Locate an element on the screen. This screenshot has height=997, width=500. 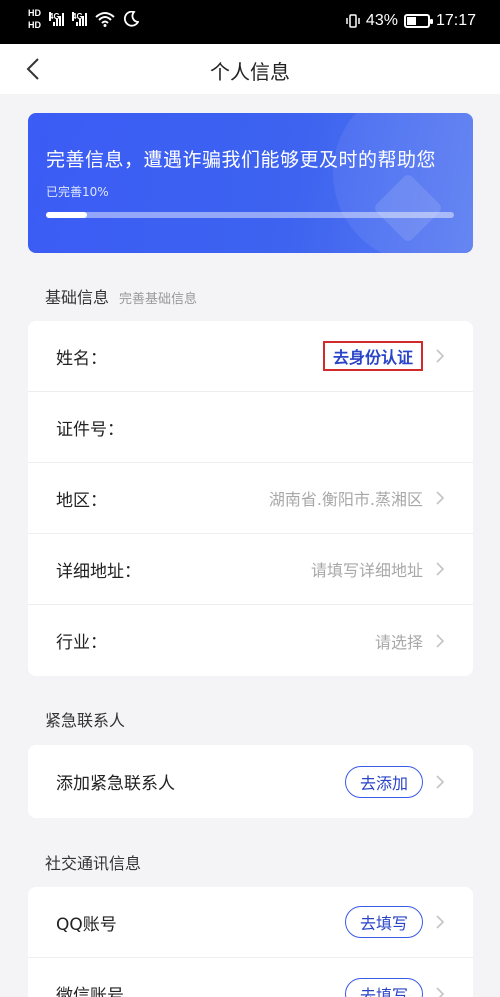
address-row-right: 请填写详细地址 is located at coordinates (378, 569).